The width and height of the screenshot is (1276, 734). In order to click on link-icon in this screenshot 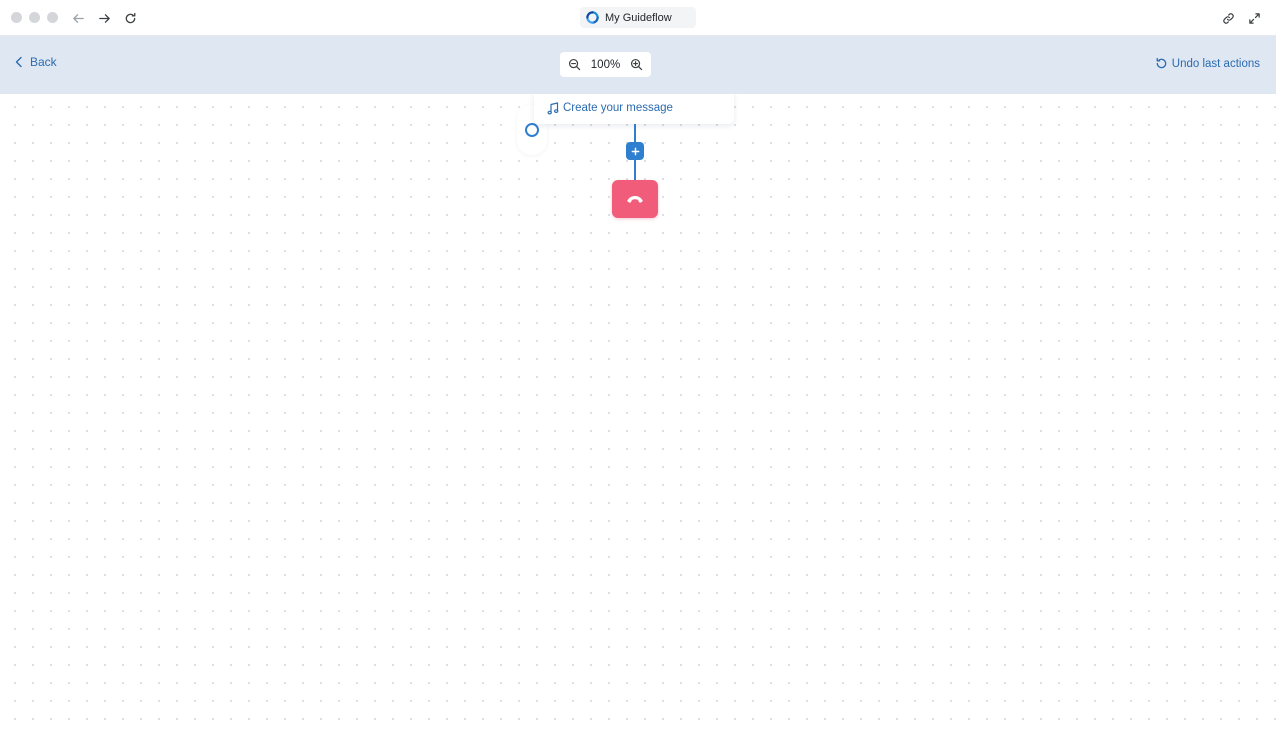, I will do `click(1228, 18)`.